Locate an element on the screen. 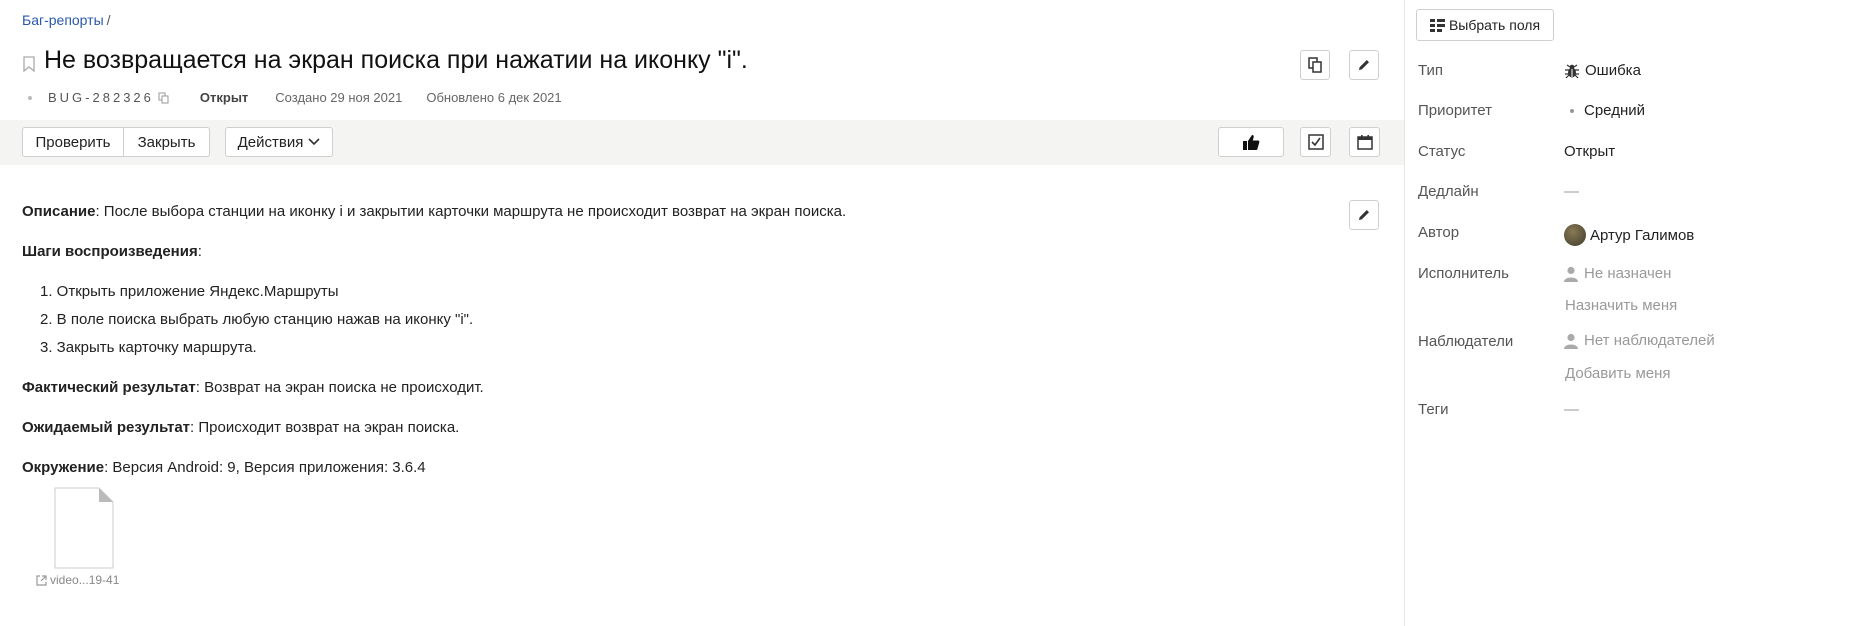  choose-fields-button: Выбрать поля is located at coordinates (1485, 25).